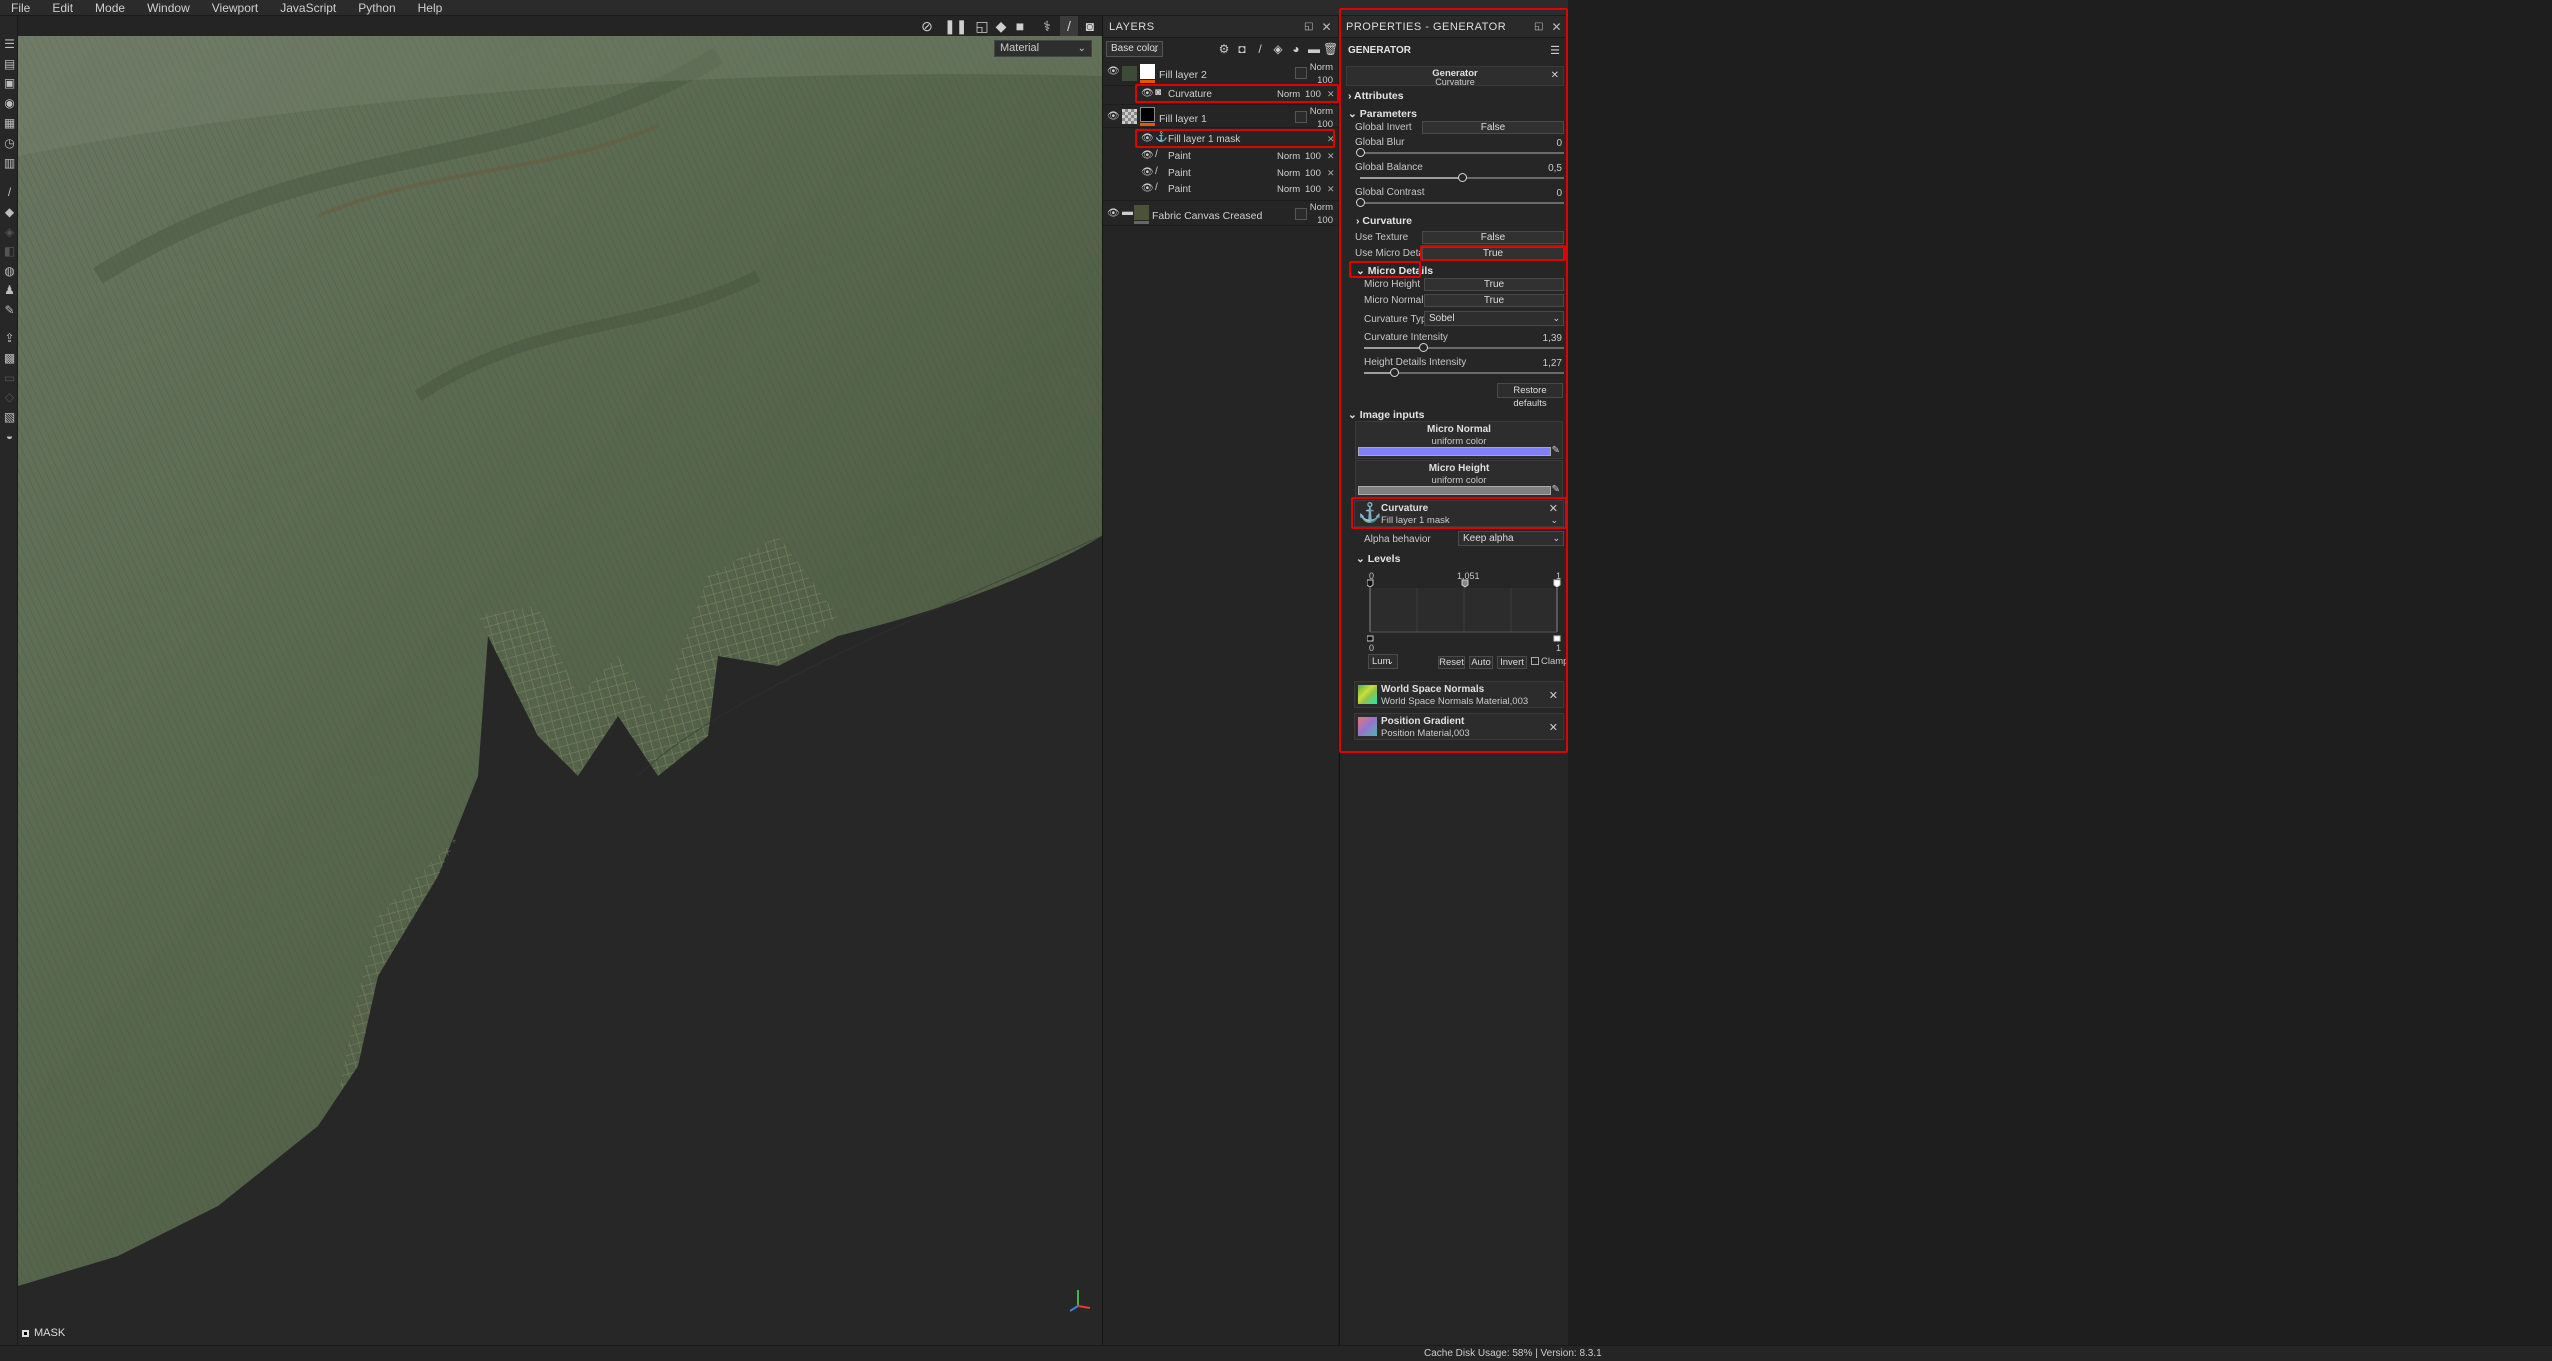  What do you see at coordinates (1278, 49) in the screenshot?
I see `add-fill-layer-icon: ◈` at bounding box center [1278, 49].